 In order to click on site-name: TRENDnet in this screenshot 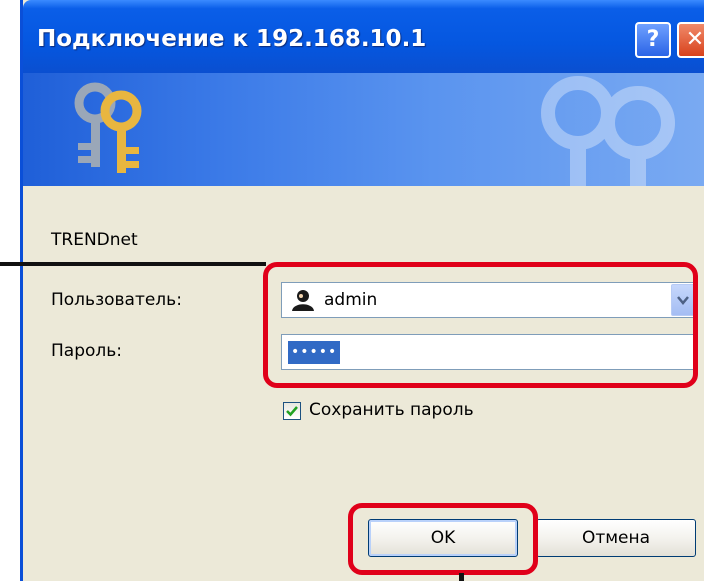, I will do `click(94, 240)`.